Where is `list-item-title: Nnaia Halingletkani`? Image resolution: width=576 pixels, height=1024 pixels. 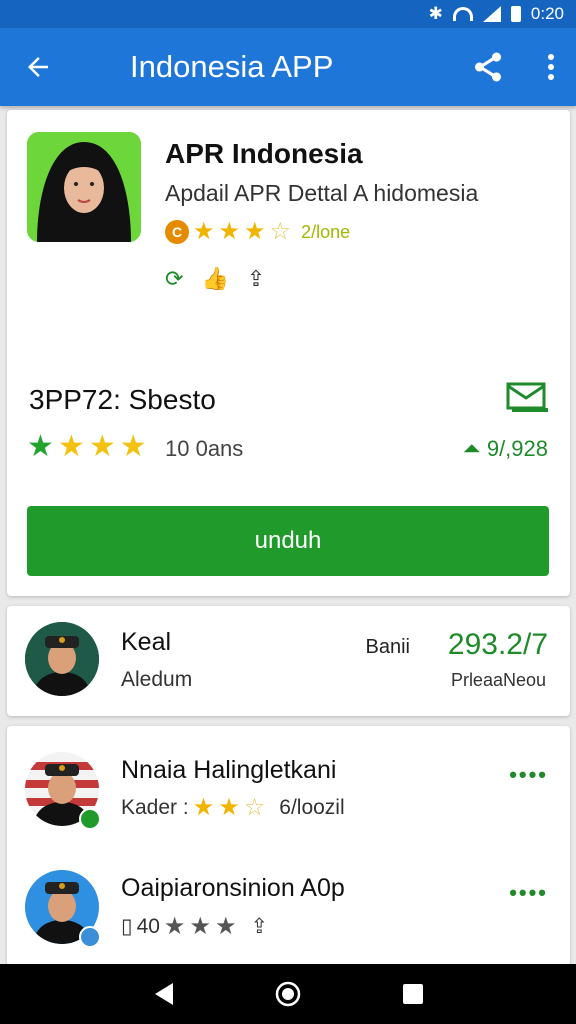
list-item-title: Nnaia Halingletkani is located at coordinates (229, 770).